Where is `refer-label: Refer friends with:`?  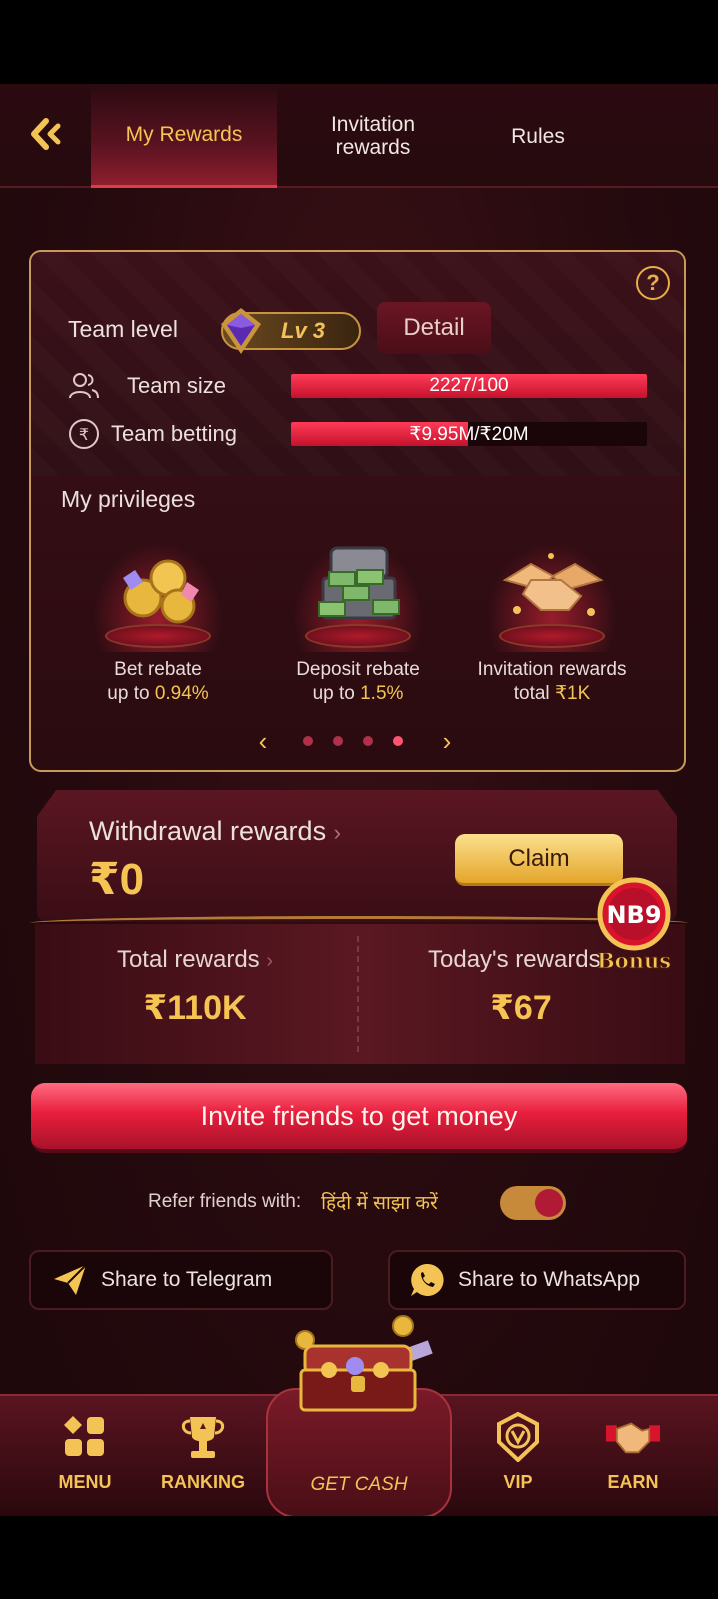 refer-label: Refer friends with: is located at coordinates (225, 1201).